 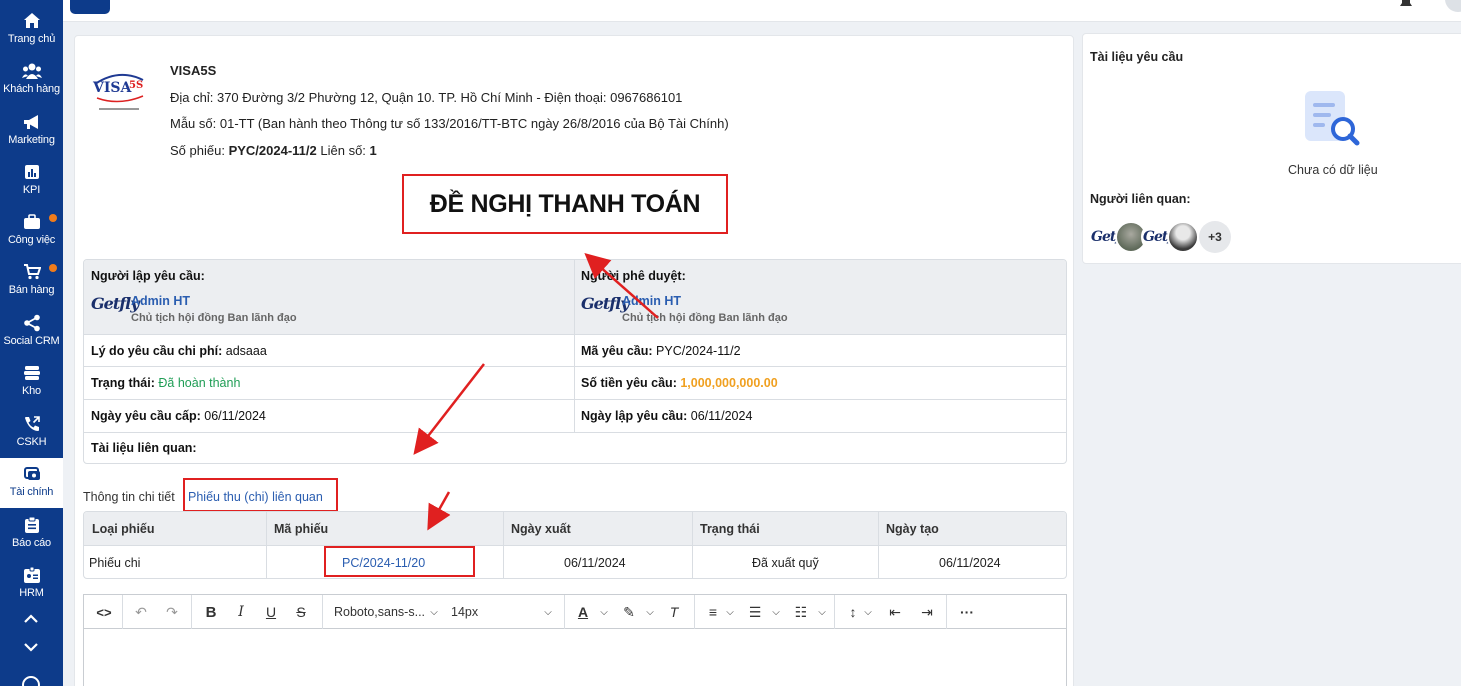 What do you see at coordinates (1453, 6) in the screenshot?
I see `user-avatar` at bounding box center [1453, 6].